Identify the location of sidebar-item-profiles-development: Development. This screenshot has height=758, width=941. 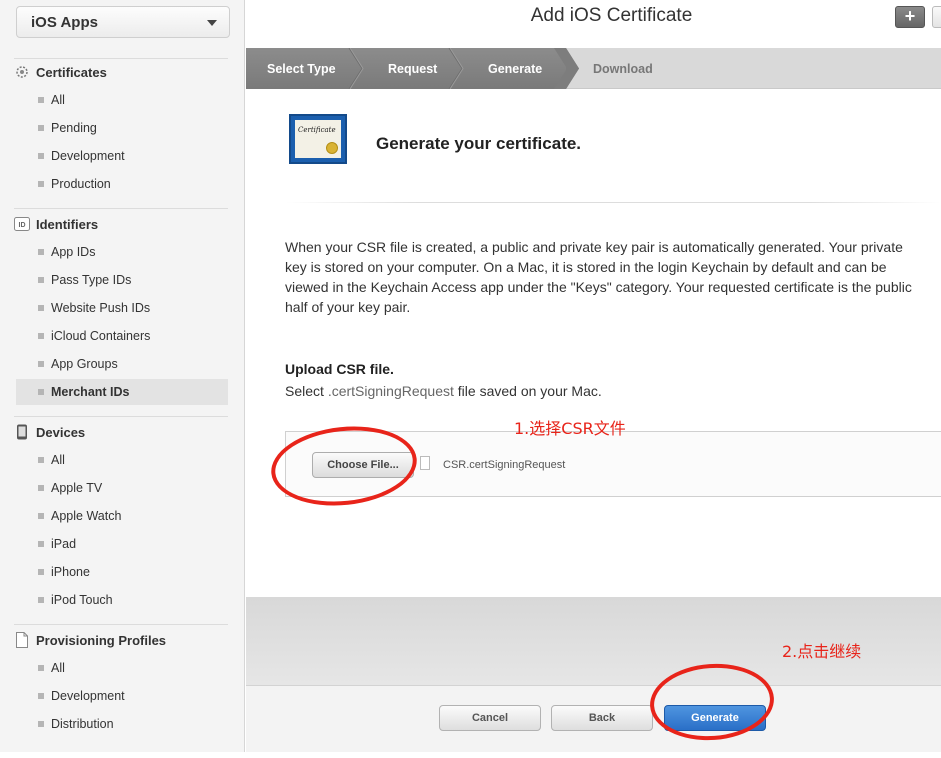
(122, 696).